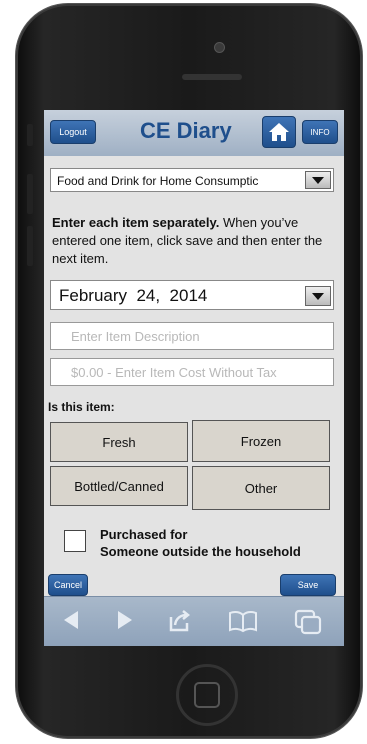 The width and height of the screenshot is (367, 744). Describe the element at coordinates (136, 222) in the screenshot. I see `instructions-bold: Enter each item separately.` at that location.